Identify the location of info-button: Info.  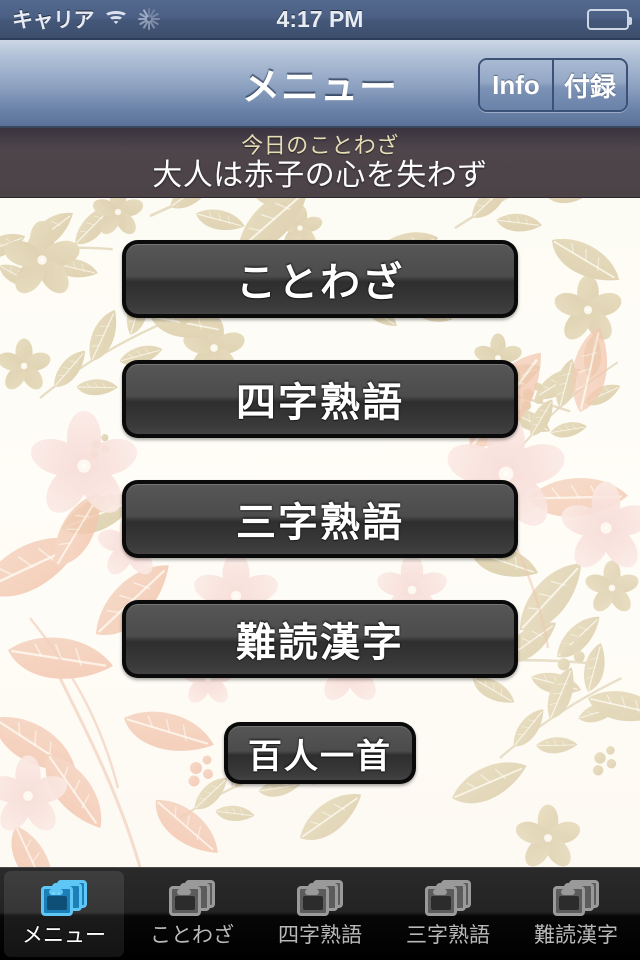
(515, 85).